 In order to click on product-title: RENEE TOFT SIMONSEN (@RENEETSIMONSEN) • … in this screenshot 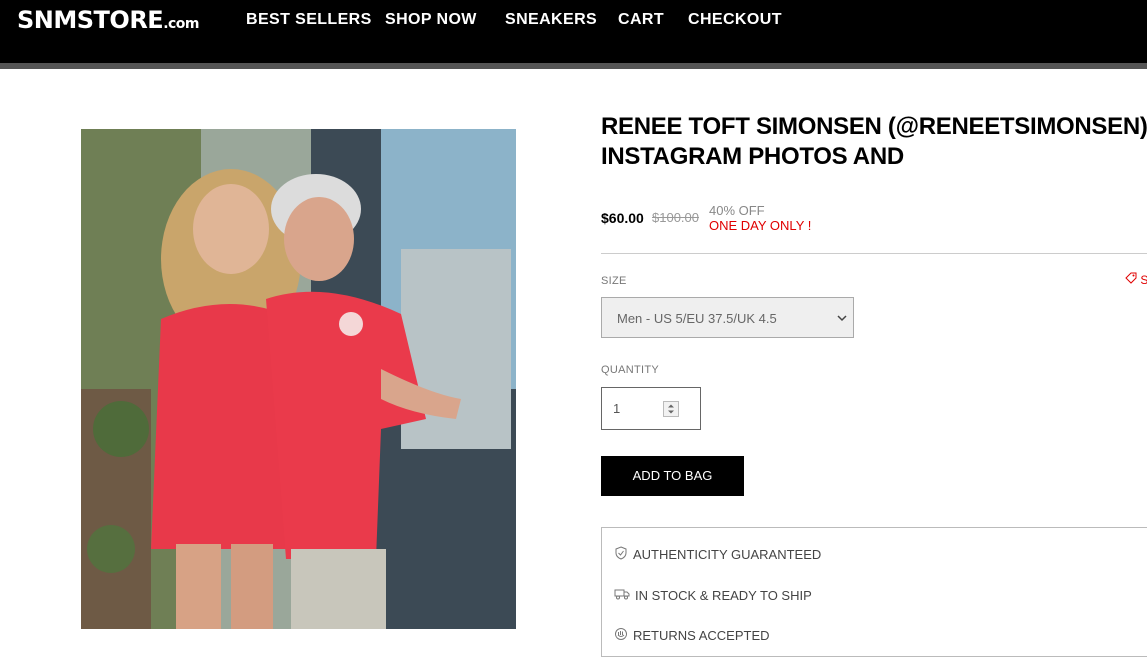, I will do `click(874, 142)`.